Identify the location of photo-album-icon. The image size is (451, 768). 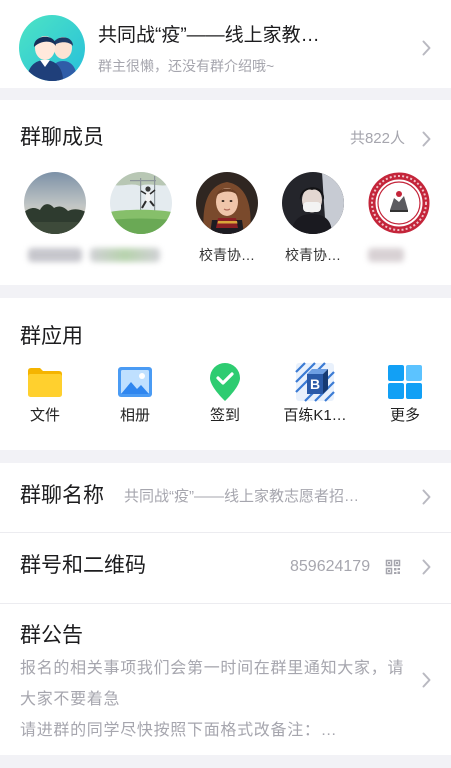
(135, 382).